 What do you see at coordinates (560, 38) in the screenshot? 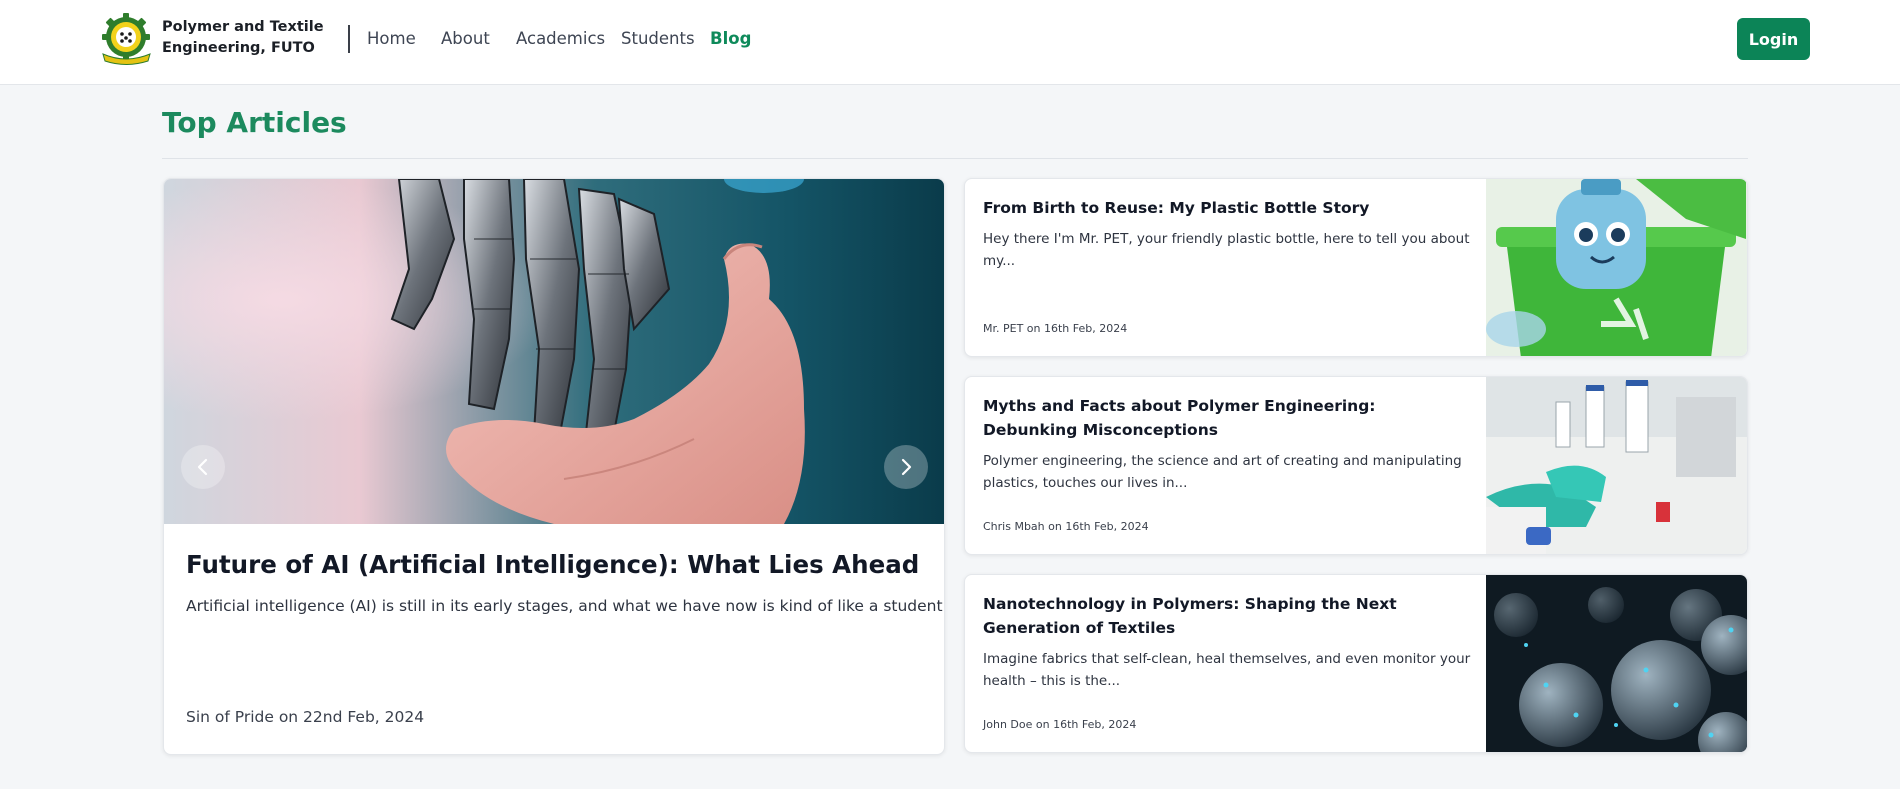
I see `nav-academics-link: Academics` at bounding box center [560, 38].